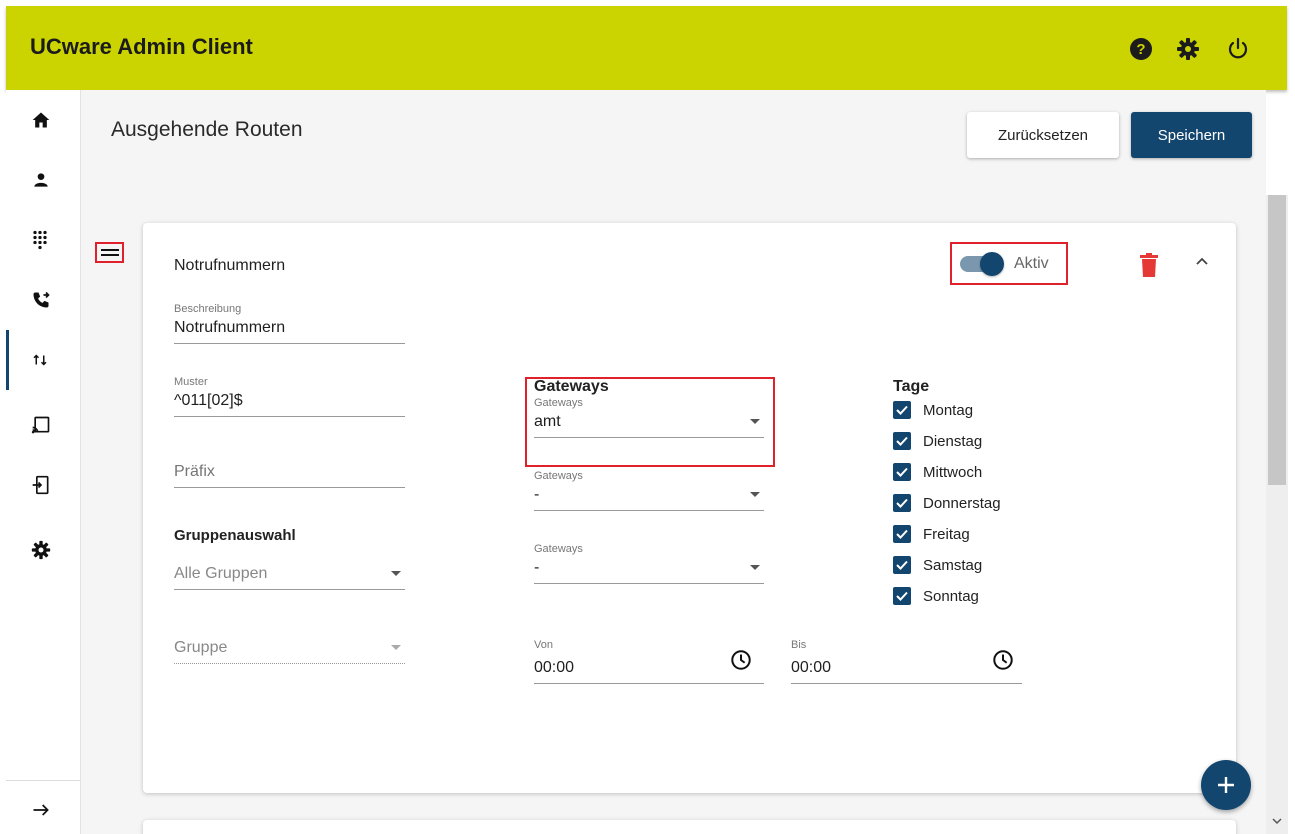  I want to click on day-saturday: Samstag, so click(937, 565).